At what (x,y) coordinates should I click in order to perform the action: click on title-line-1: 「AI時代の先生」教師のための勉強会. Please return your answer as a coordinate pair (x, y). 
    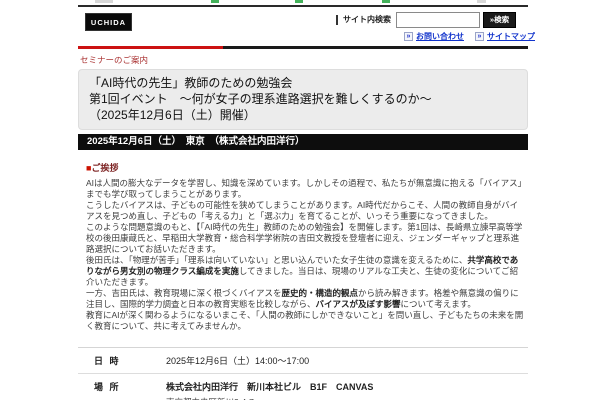
    Looking at the image, I should click on (191, 83).